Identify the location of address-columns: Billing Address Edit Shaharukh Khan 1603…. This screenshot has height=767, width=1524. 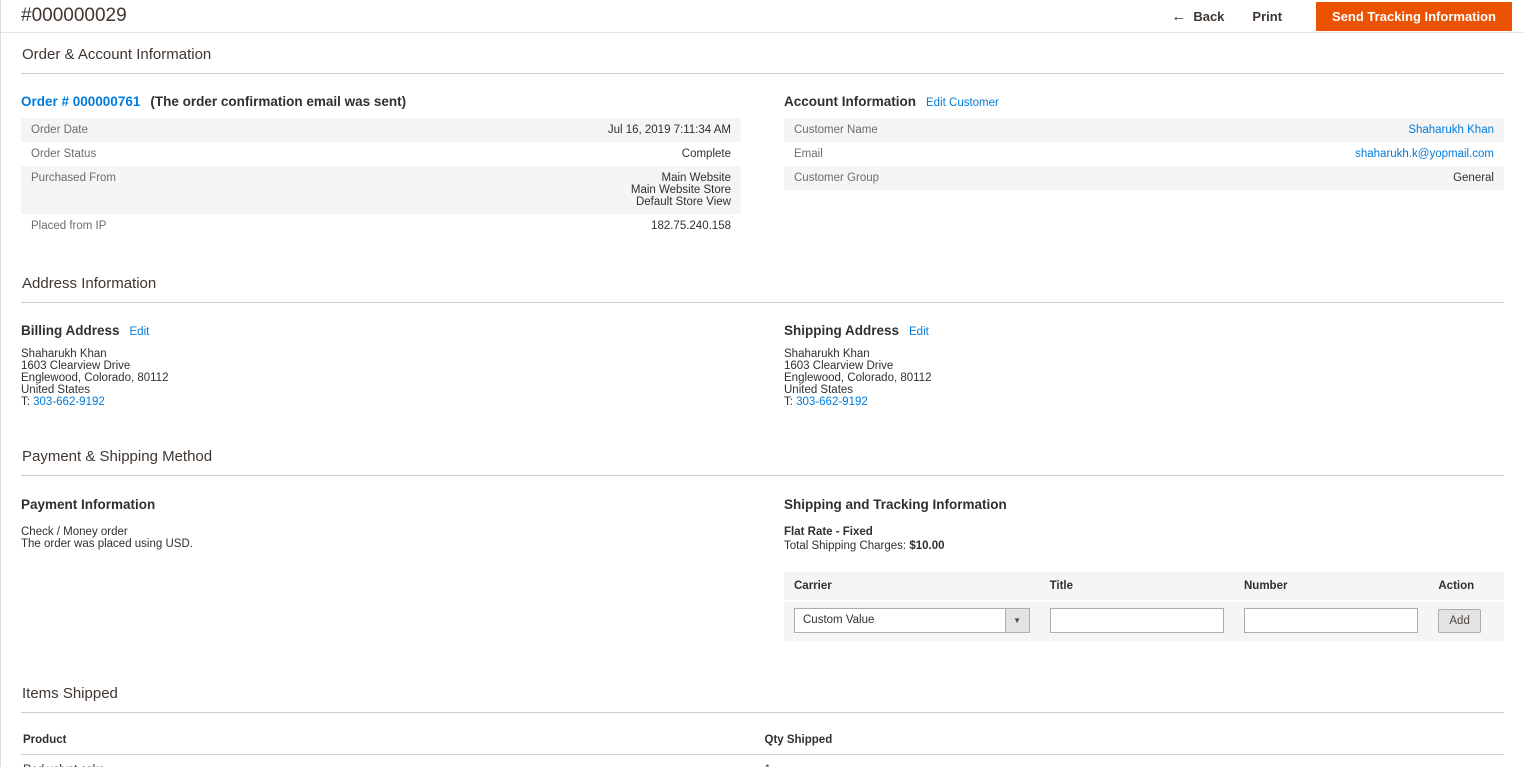
(762, 365).